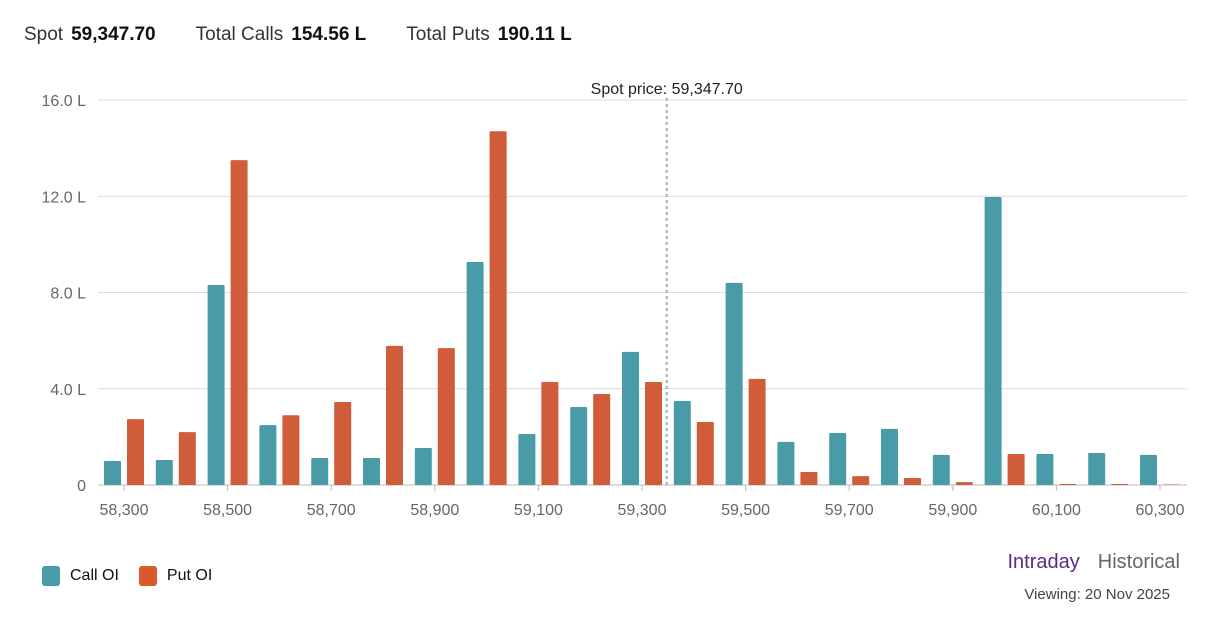 Image resolution: width=1217 pixels, height=621 pixels. Describe the element at coordinates (124, 510) in the screenshot. I see `x-tick-label: 58,300` at that location.